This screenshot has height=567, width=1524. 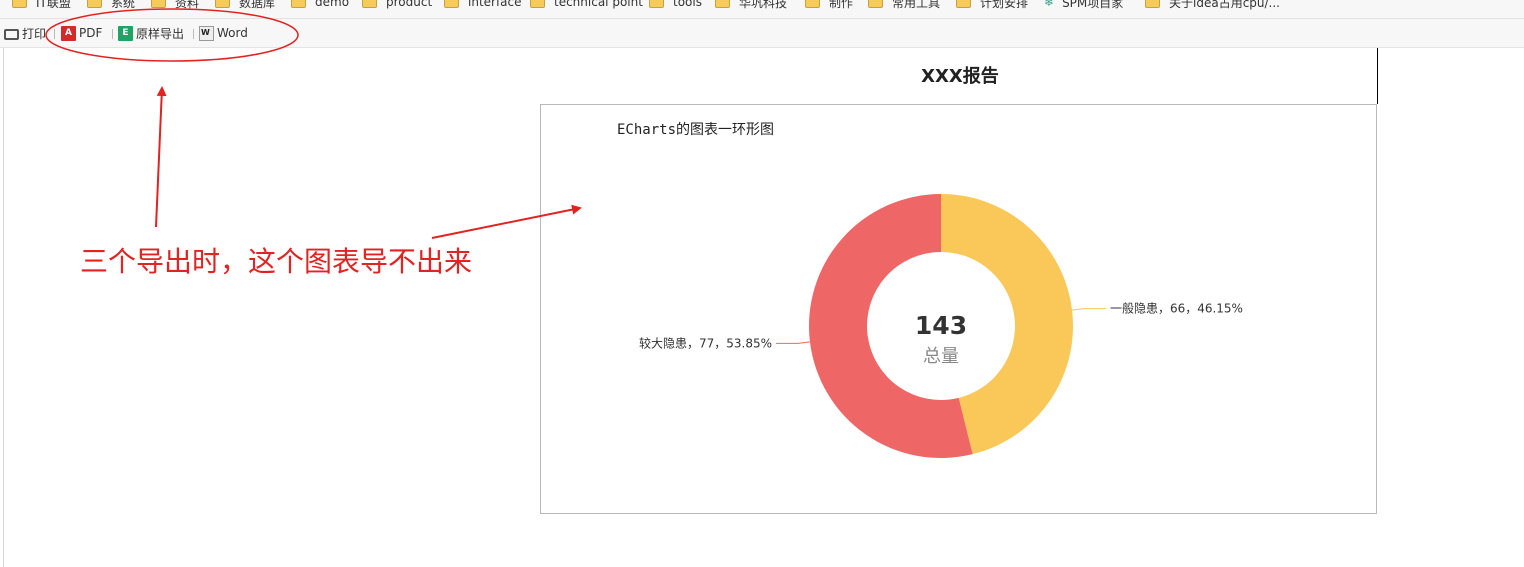 I want to click on word-export-button: W Word, so click(x=223, y=33).